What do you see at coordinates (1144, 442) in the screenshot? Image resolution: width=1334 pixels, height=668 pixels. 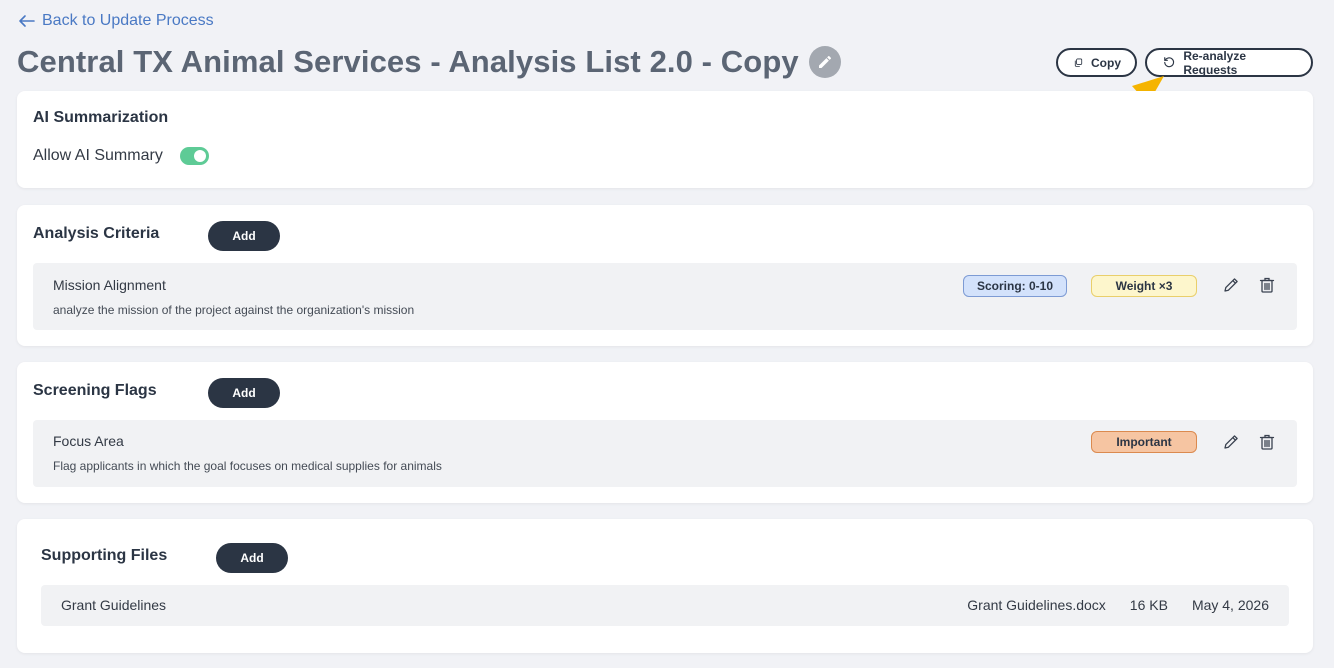 I see `priority-badge: Important` at bounding box center [1144, 442].